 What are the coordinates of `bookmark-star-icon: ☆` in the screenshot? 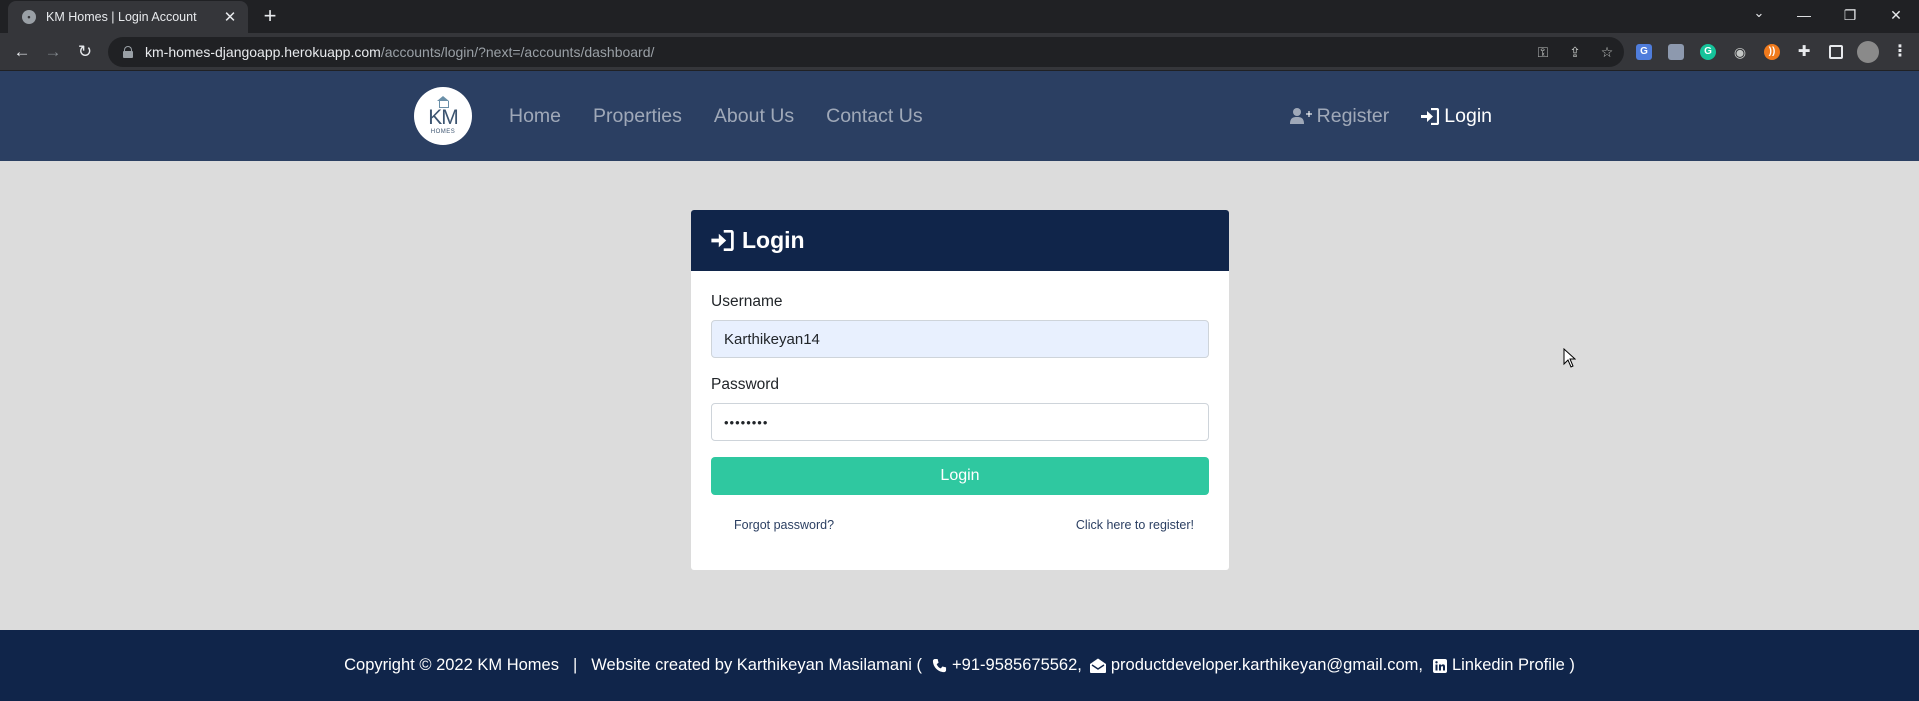 It's located at (1607, 52).